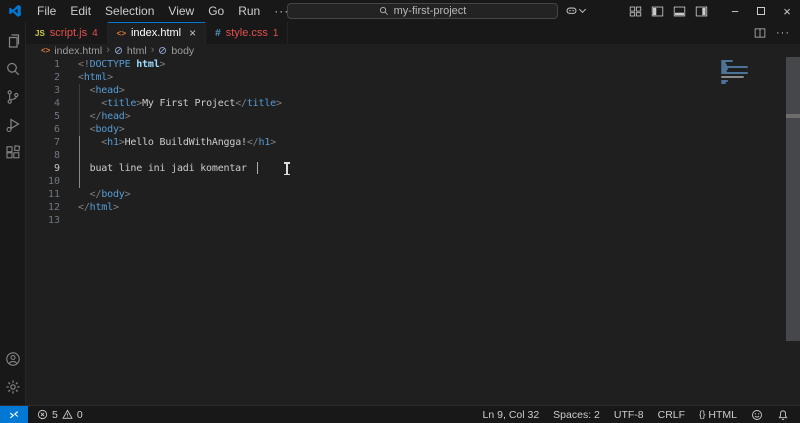 The height and width of the screenshot is (423, 800). I want to click on customize-layout-icon, so click(635, 11).